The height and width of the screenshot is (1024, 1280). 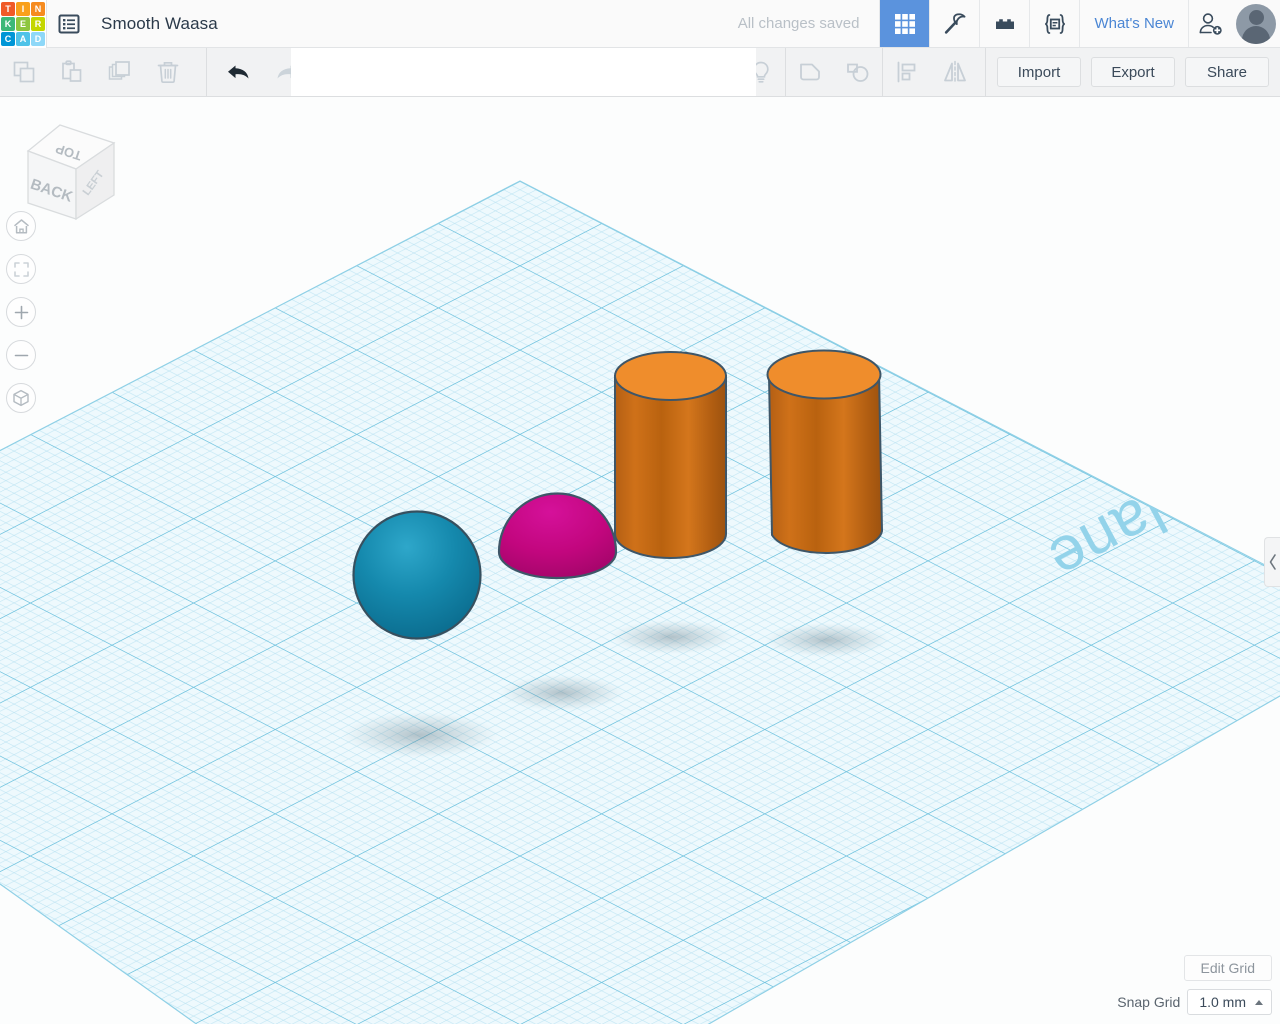 I want to click on paste-button, so click(x=72, y=72).